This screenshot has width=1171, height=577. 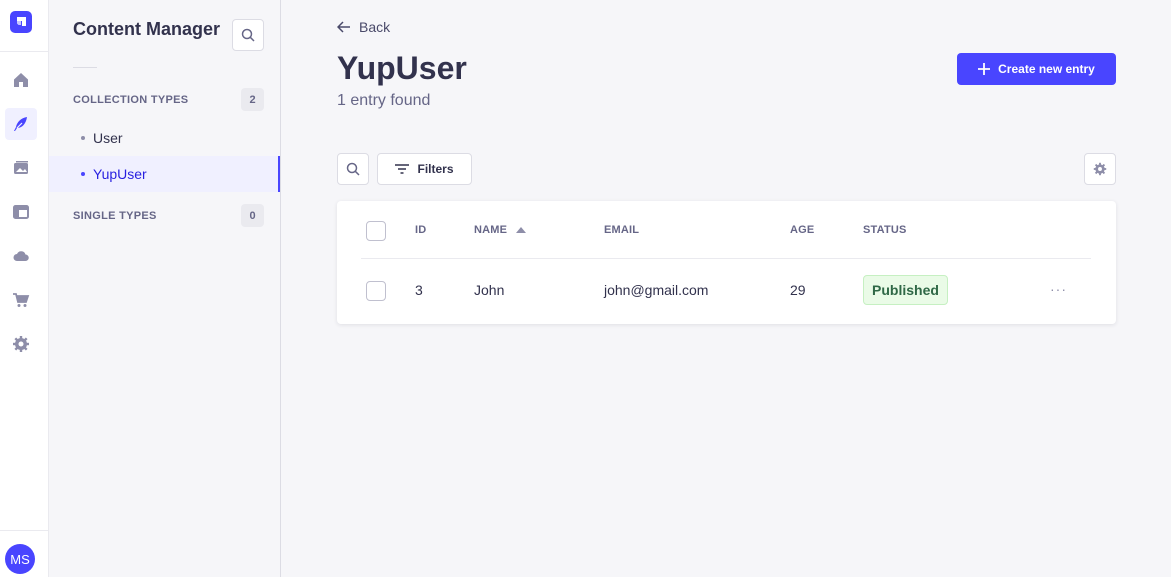 I want to click on table-search-button, so click(x=353, y=169).